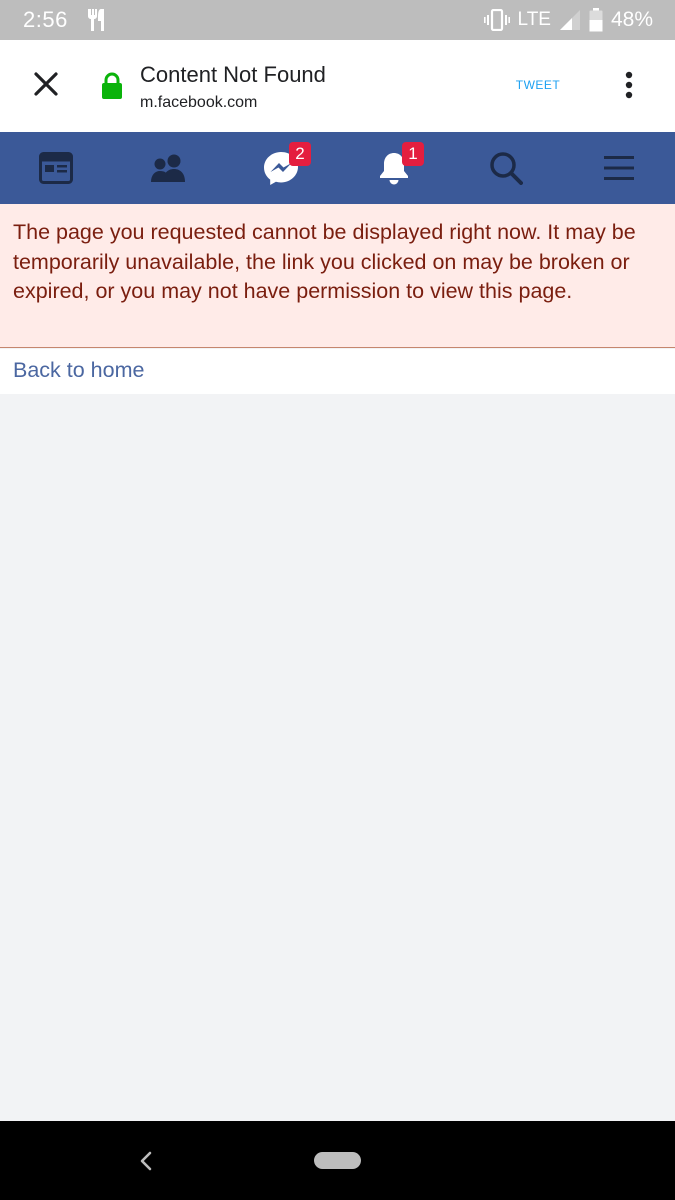 The width and height of the screenshot is (675, 1200). I want to click on vibrate-icon, so click(496, 20).